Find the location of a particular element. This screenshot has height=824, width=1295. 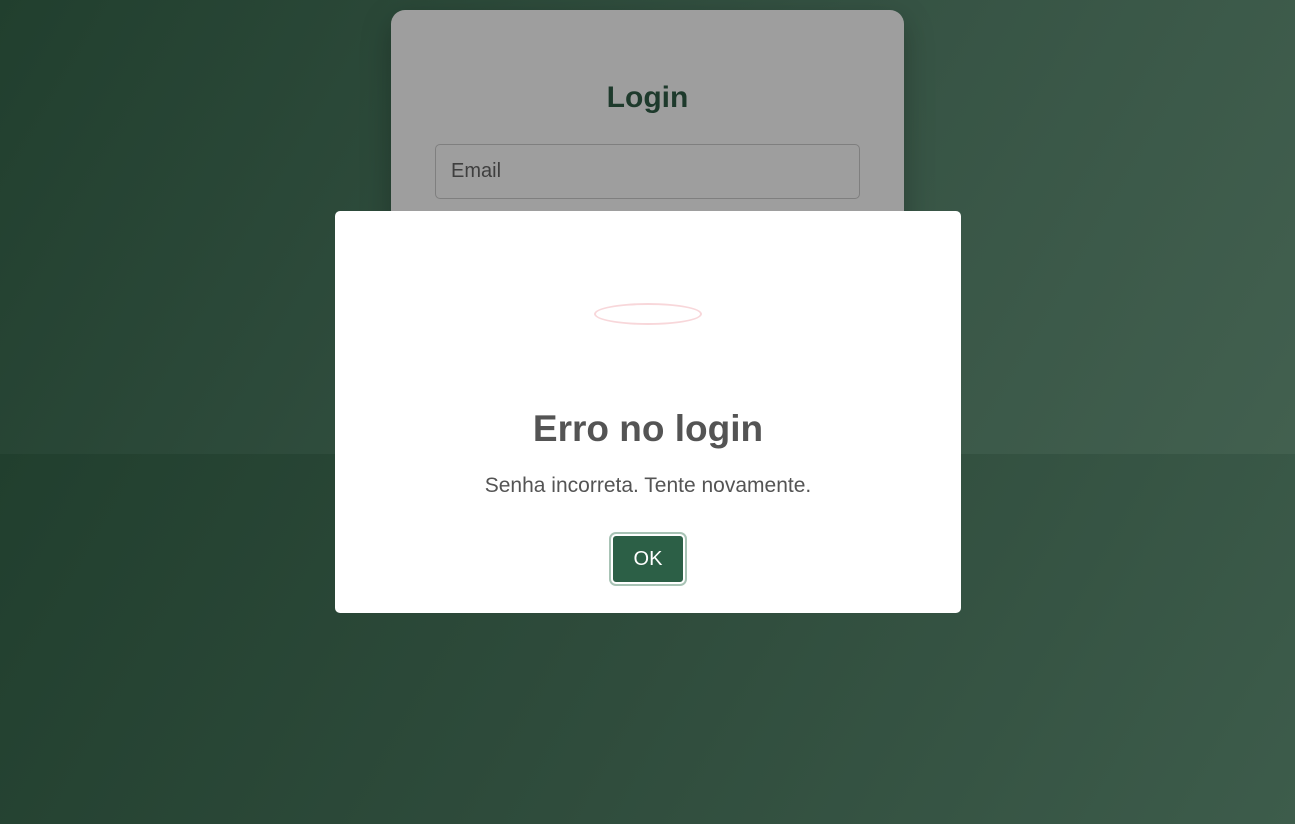

login-title: Login is located at coordinates (647, 97).